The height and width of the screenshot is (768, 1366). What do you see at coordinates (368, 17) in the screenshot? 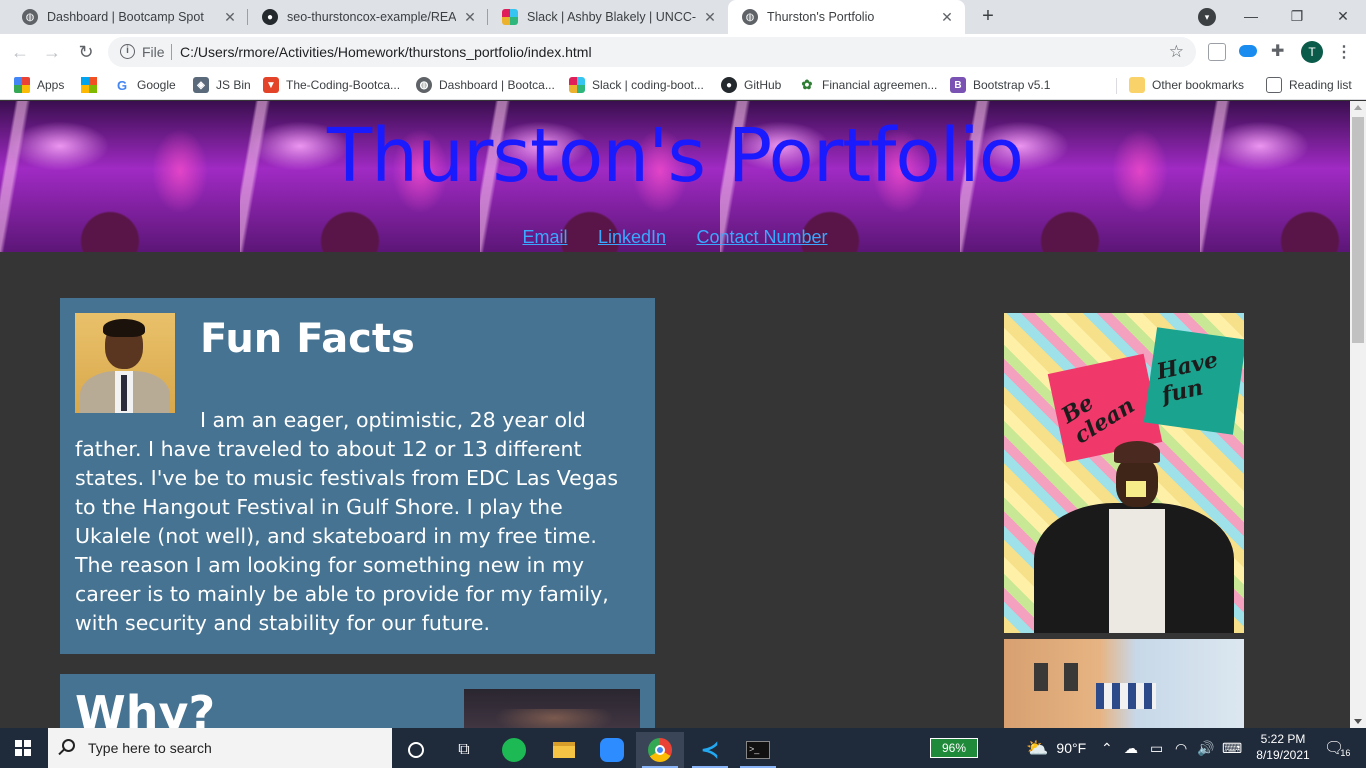
I see `tab-github: ● seo-thurstoncox-example/READM ✕` at bounding box center [368, 17].